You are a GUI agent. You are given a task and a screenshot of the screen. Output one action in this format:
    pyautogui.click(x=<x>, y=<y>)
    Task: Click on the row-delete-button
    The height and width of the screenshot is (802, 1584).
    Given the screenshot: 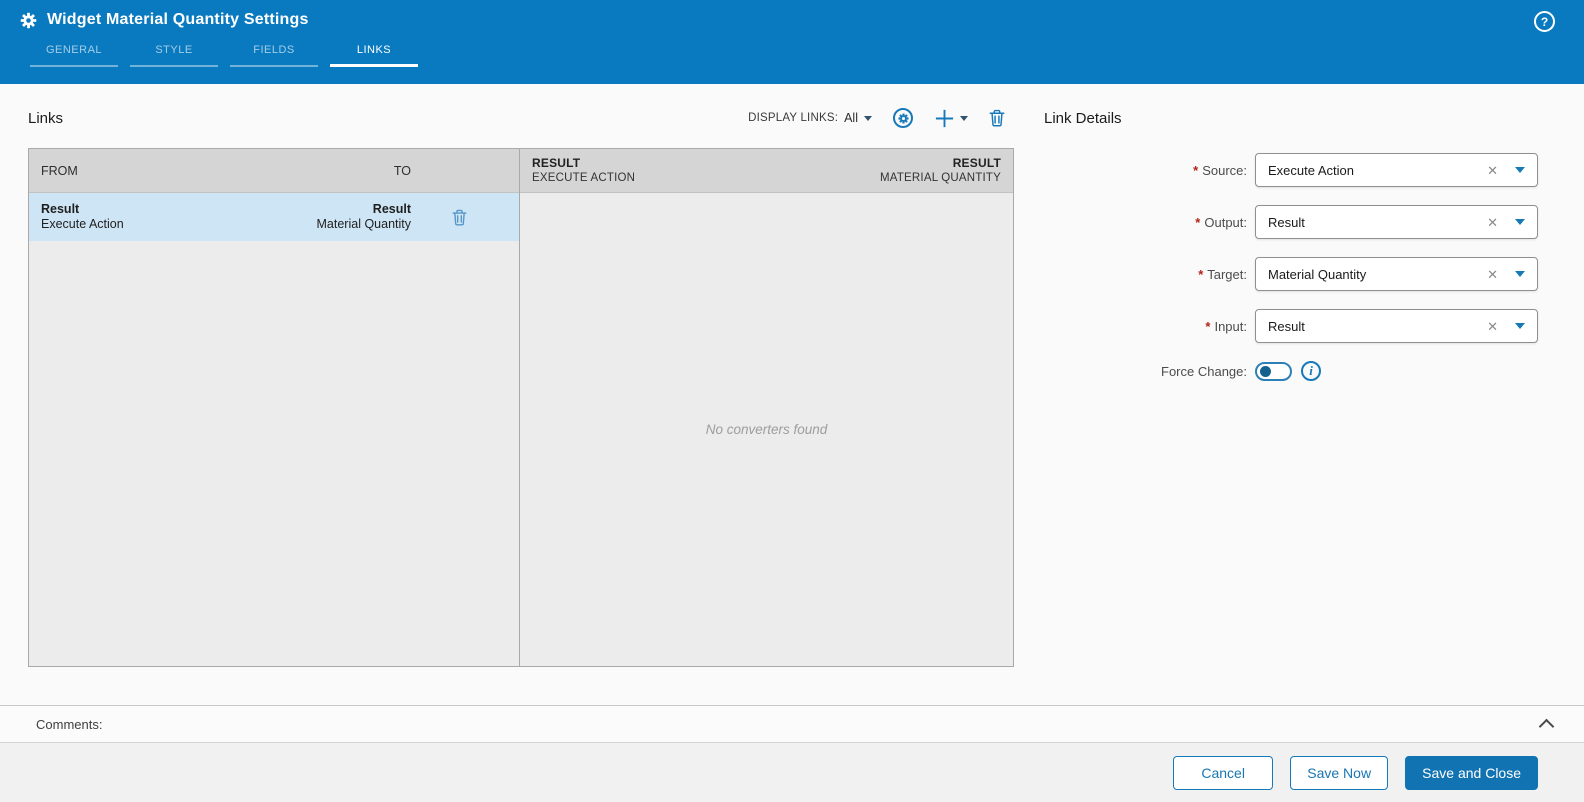 What is the action you would take?
    pyautogui.click(x=459, y=217)
    